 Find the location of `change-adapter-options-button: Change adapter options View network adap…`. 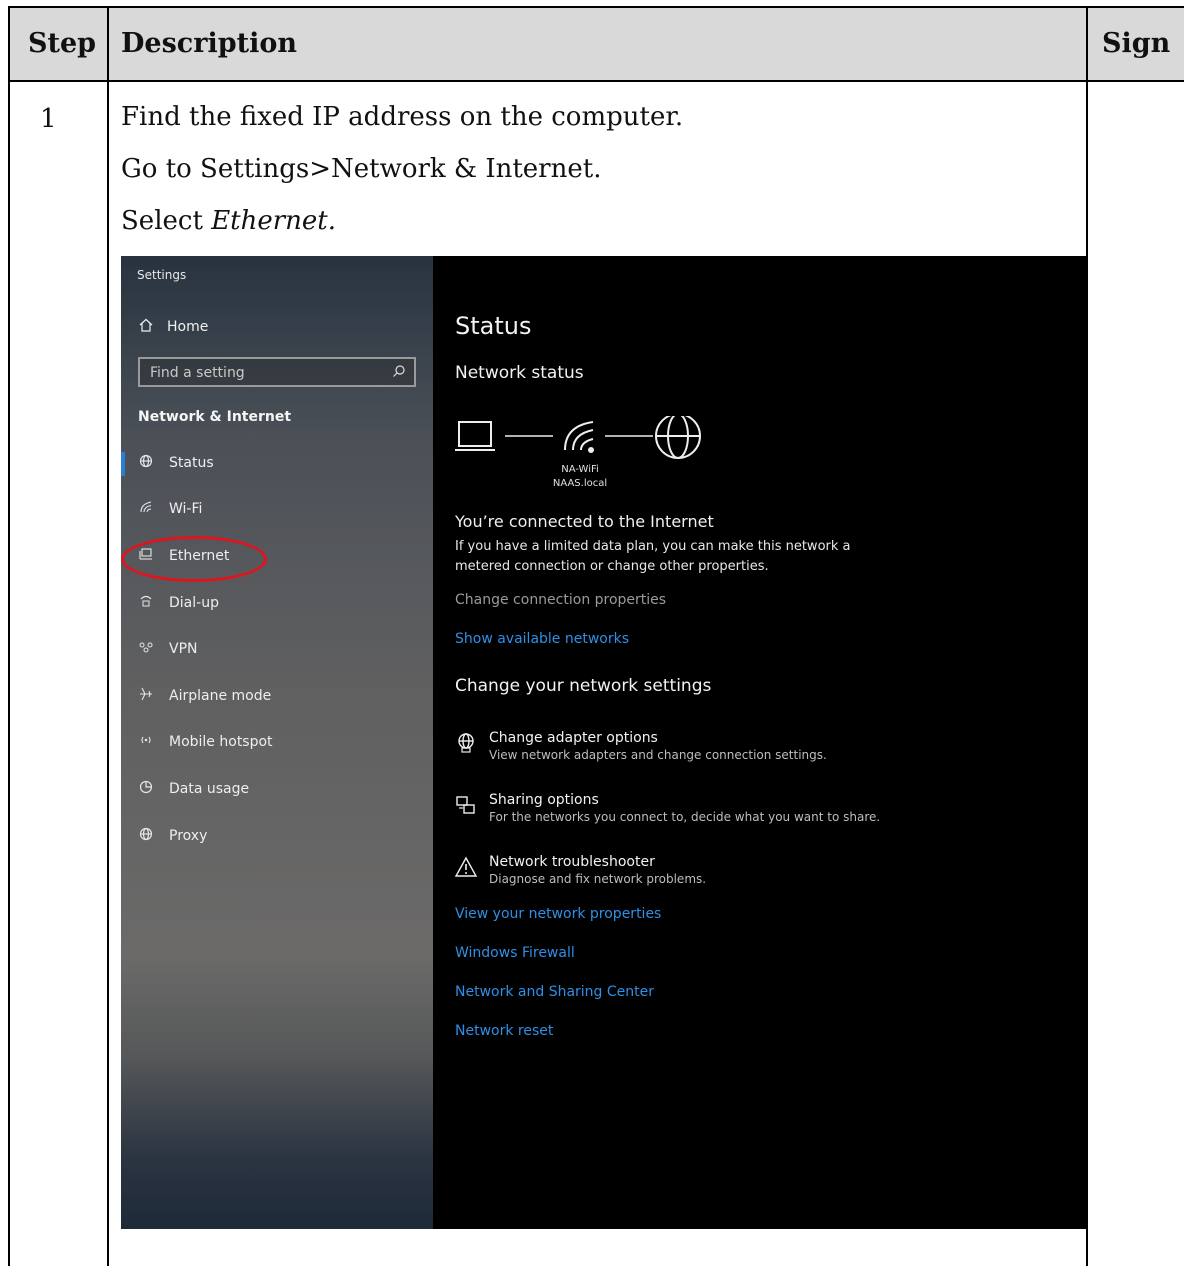

change-adapter-options-button: Change adapter options View network adap… is located at coordinates (641, 746).